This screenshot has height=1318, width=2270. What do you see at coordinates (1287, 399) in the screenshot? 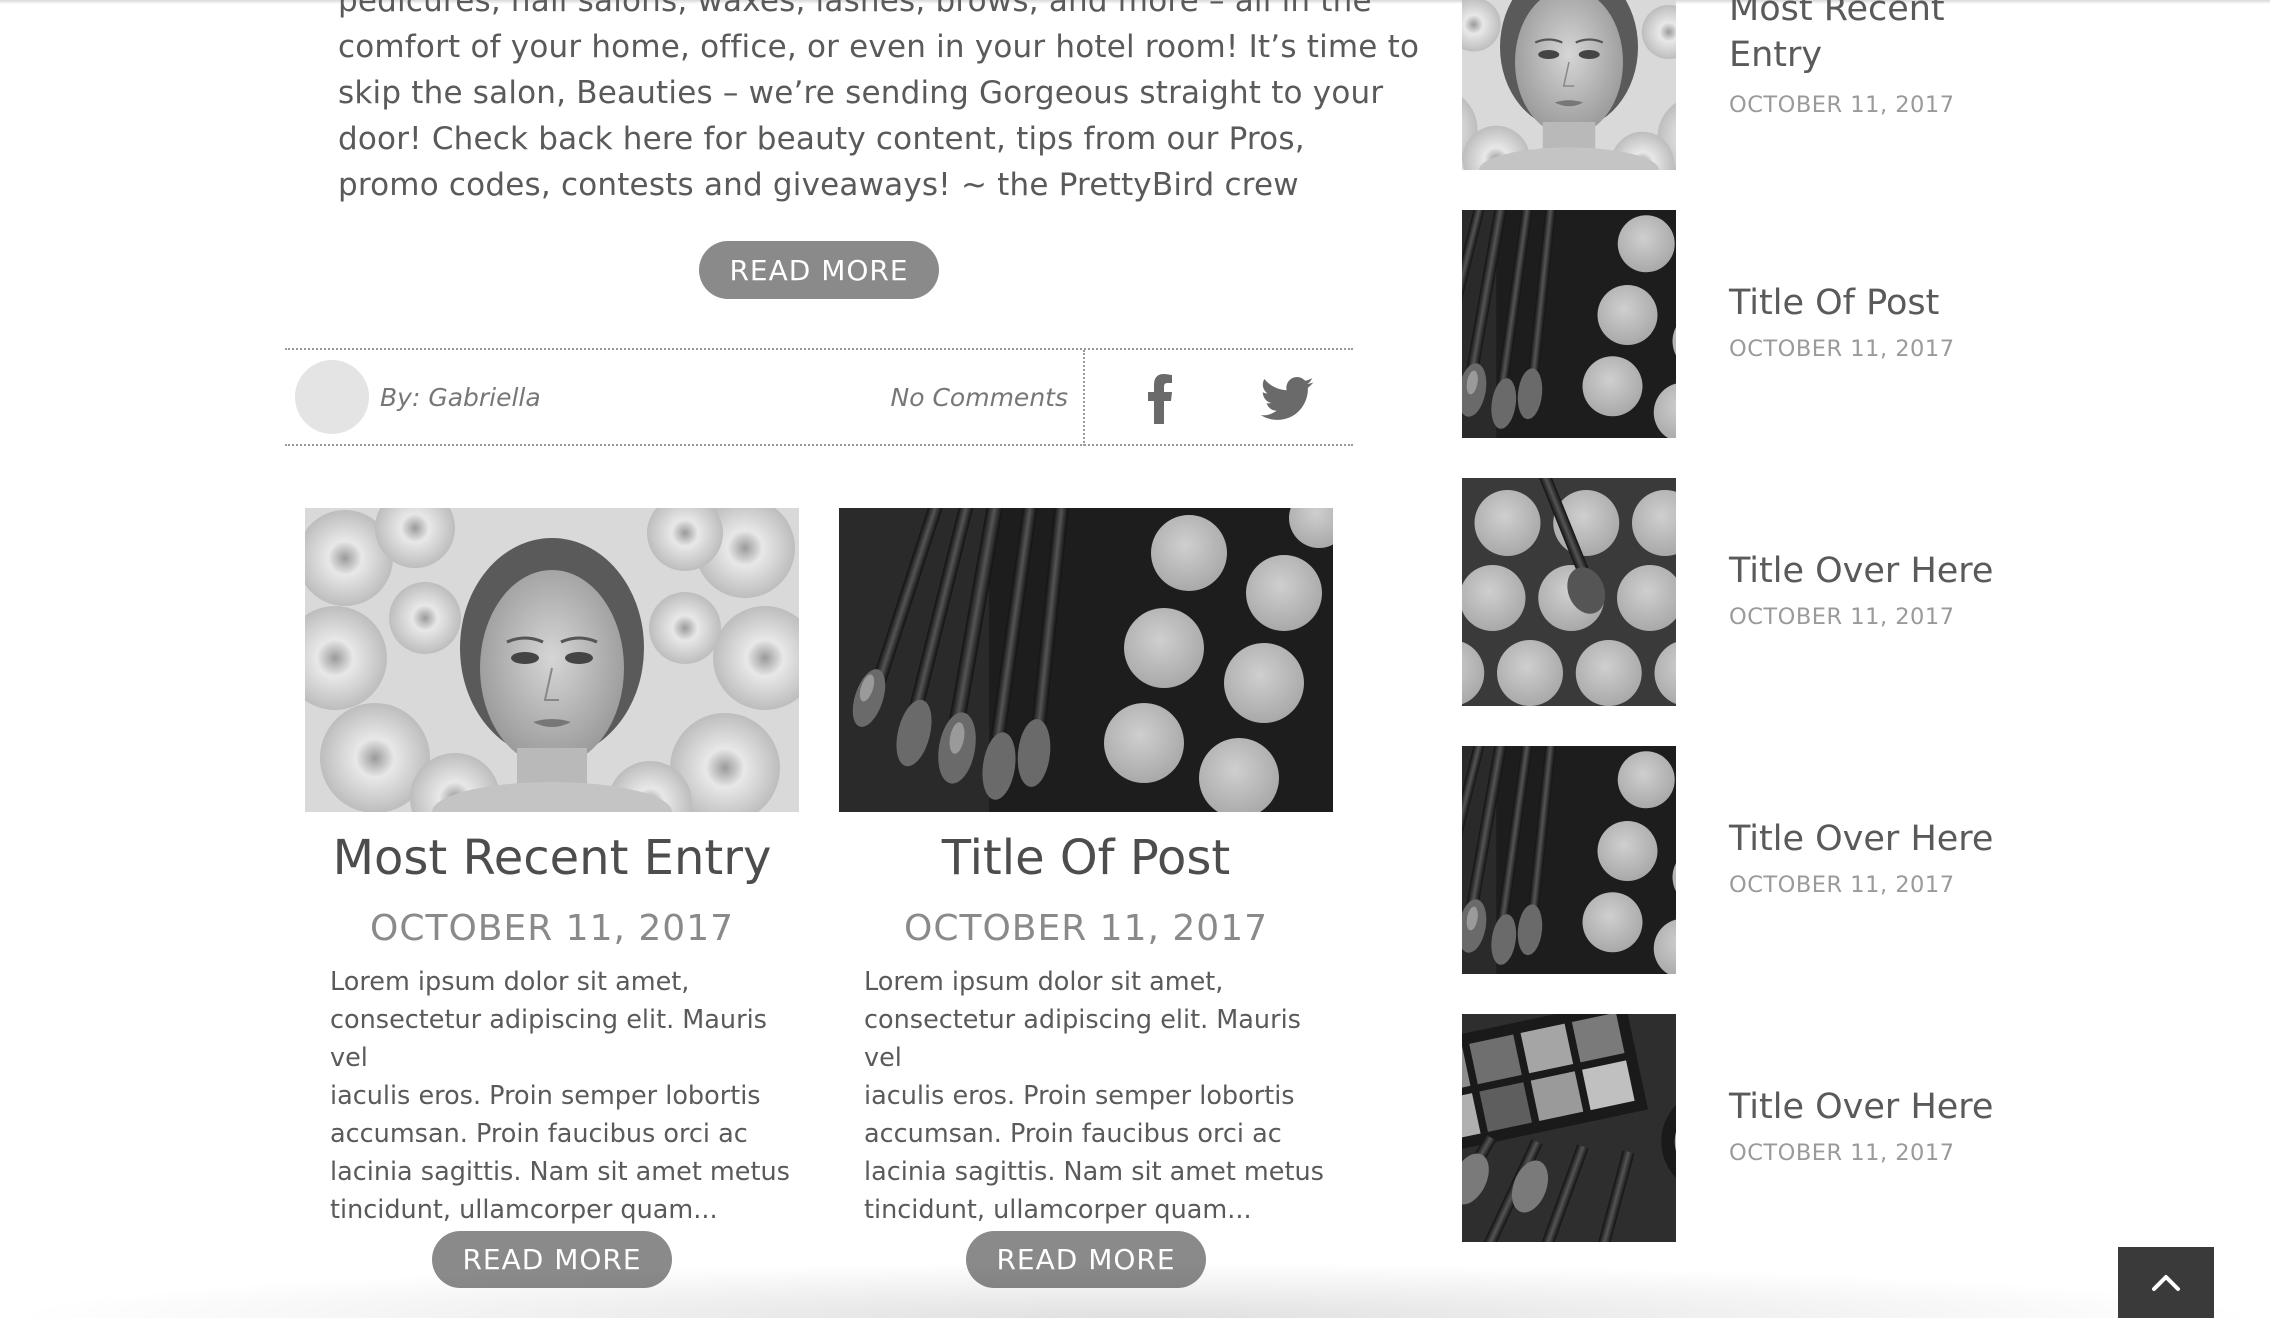
I see `twitter-icon` at bounding box center [1287, 399].